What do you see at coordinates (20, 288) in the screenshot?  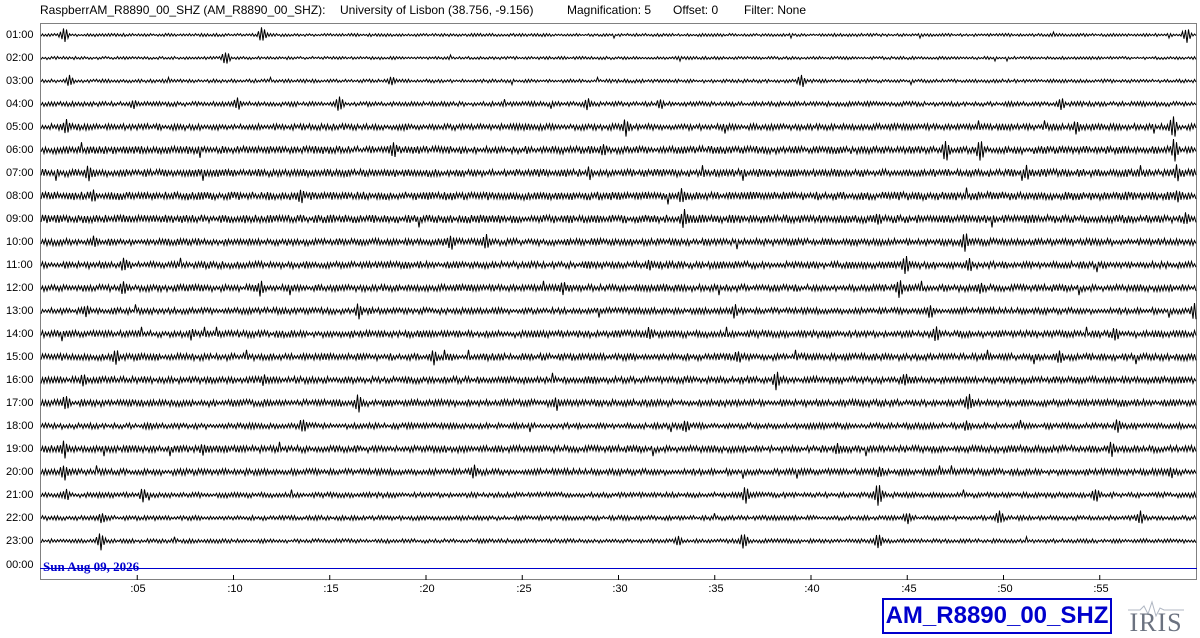 I see `hour-label: 12:00` at bounding box center [20, 288].